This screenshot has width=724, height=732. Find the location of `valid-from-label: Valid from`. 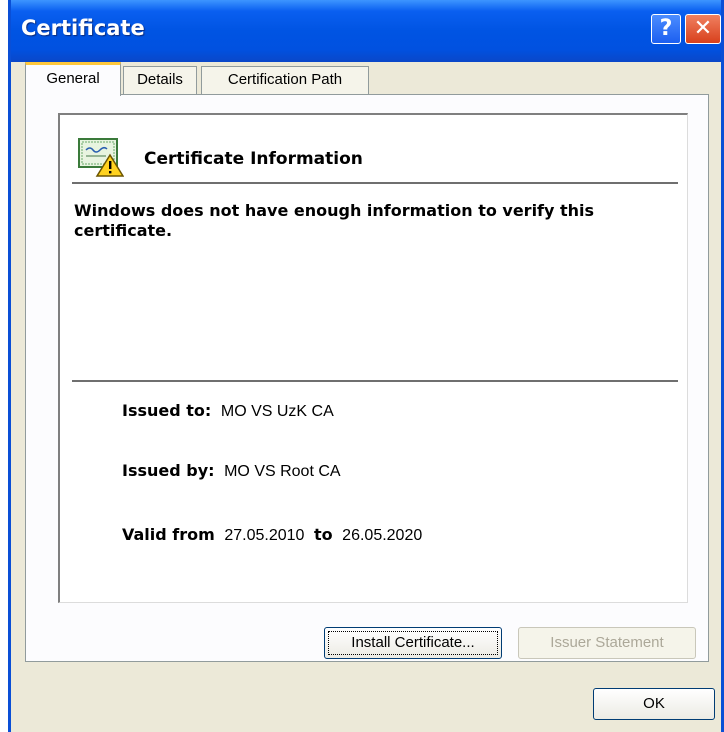

valid-from-label: Valid from is located at coordinates (168, 534).